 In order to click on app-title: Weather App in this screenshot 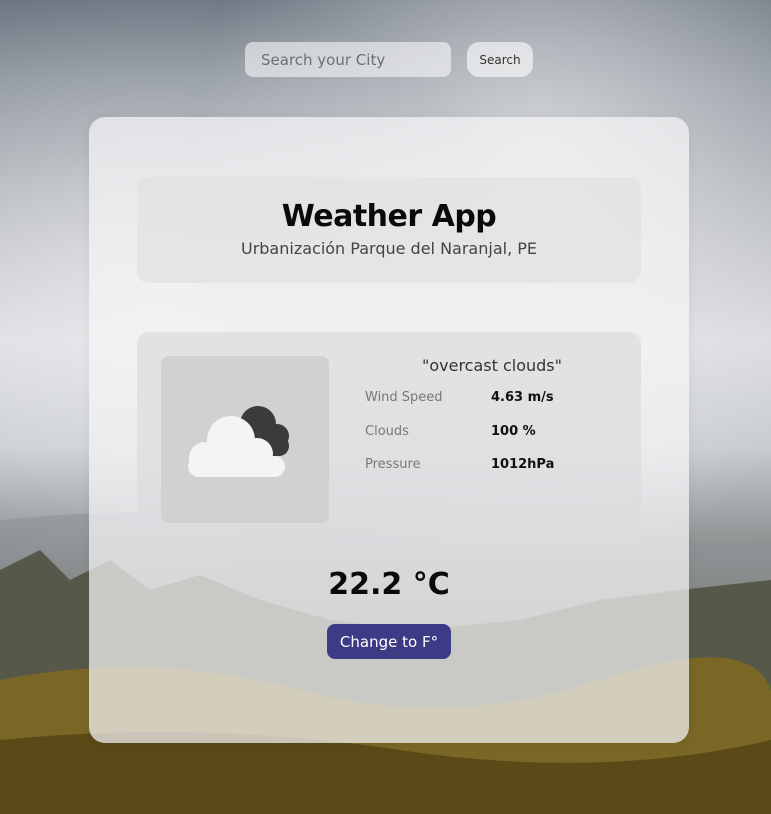, I will do `click(389, 216)`.